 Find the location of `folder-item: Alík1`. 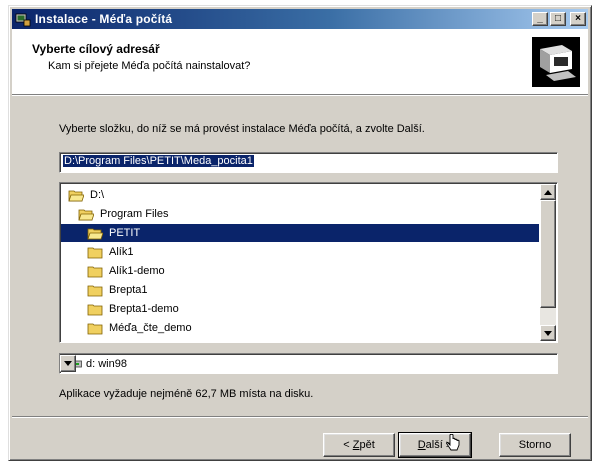

folder-item: Alík1 is located at coordinates (111, 252).